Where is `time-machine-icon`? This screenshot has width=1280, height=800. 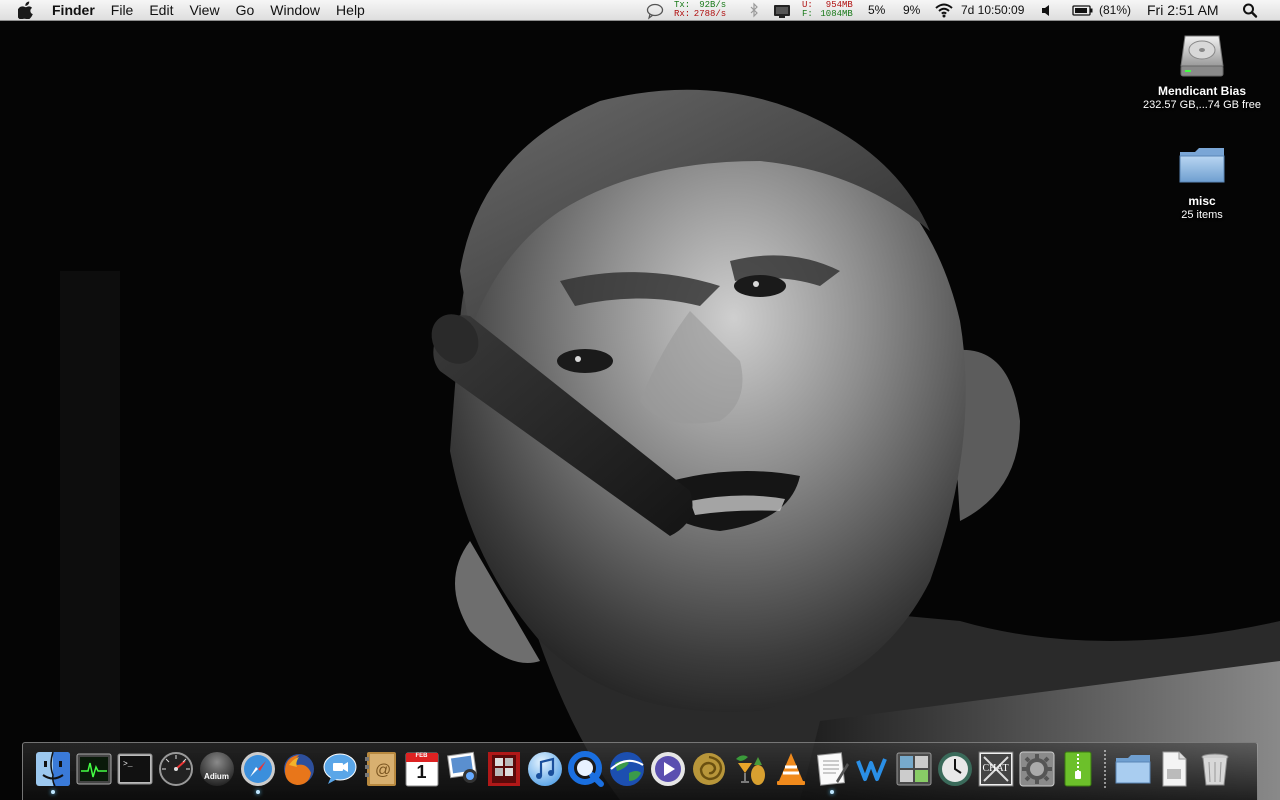 time-machine-icon is located at coordinates (955, 769).